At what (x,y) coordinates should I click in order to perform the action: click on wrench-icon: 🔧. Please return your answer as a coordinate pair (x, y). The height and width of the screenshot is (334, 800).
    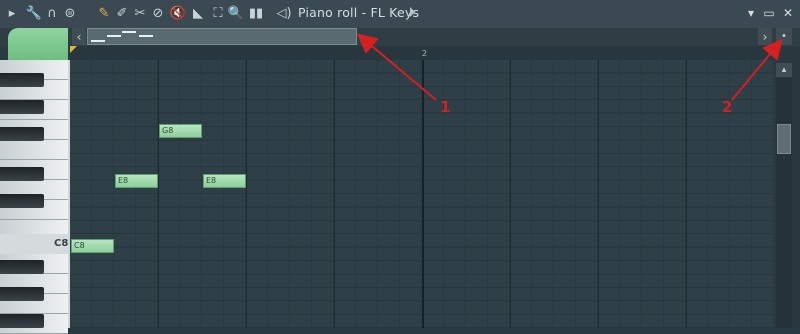
    Looking at the image, I should click on (34, 13).